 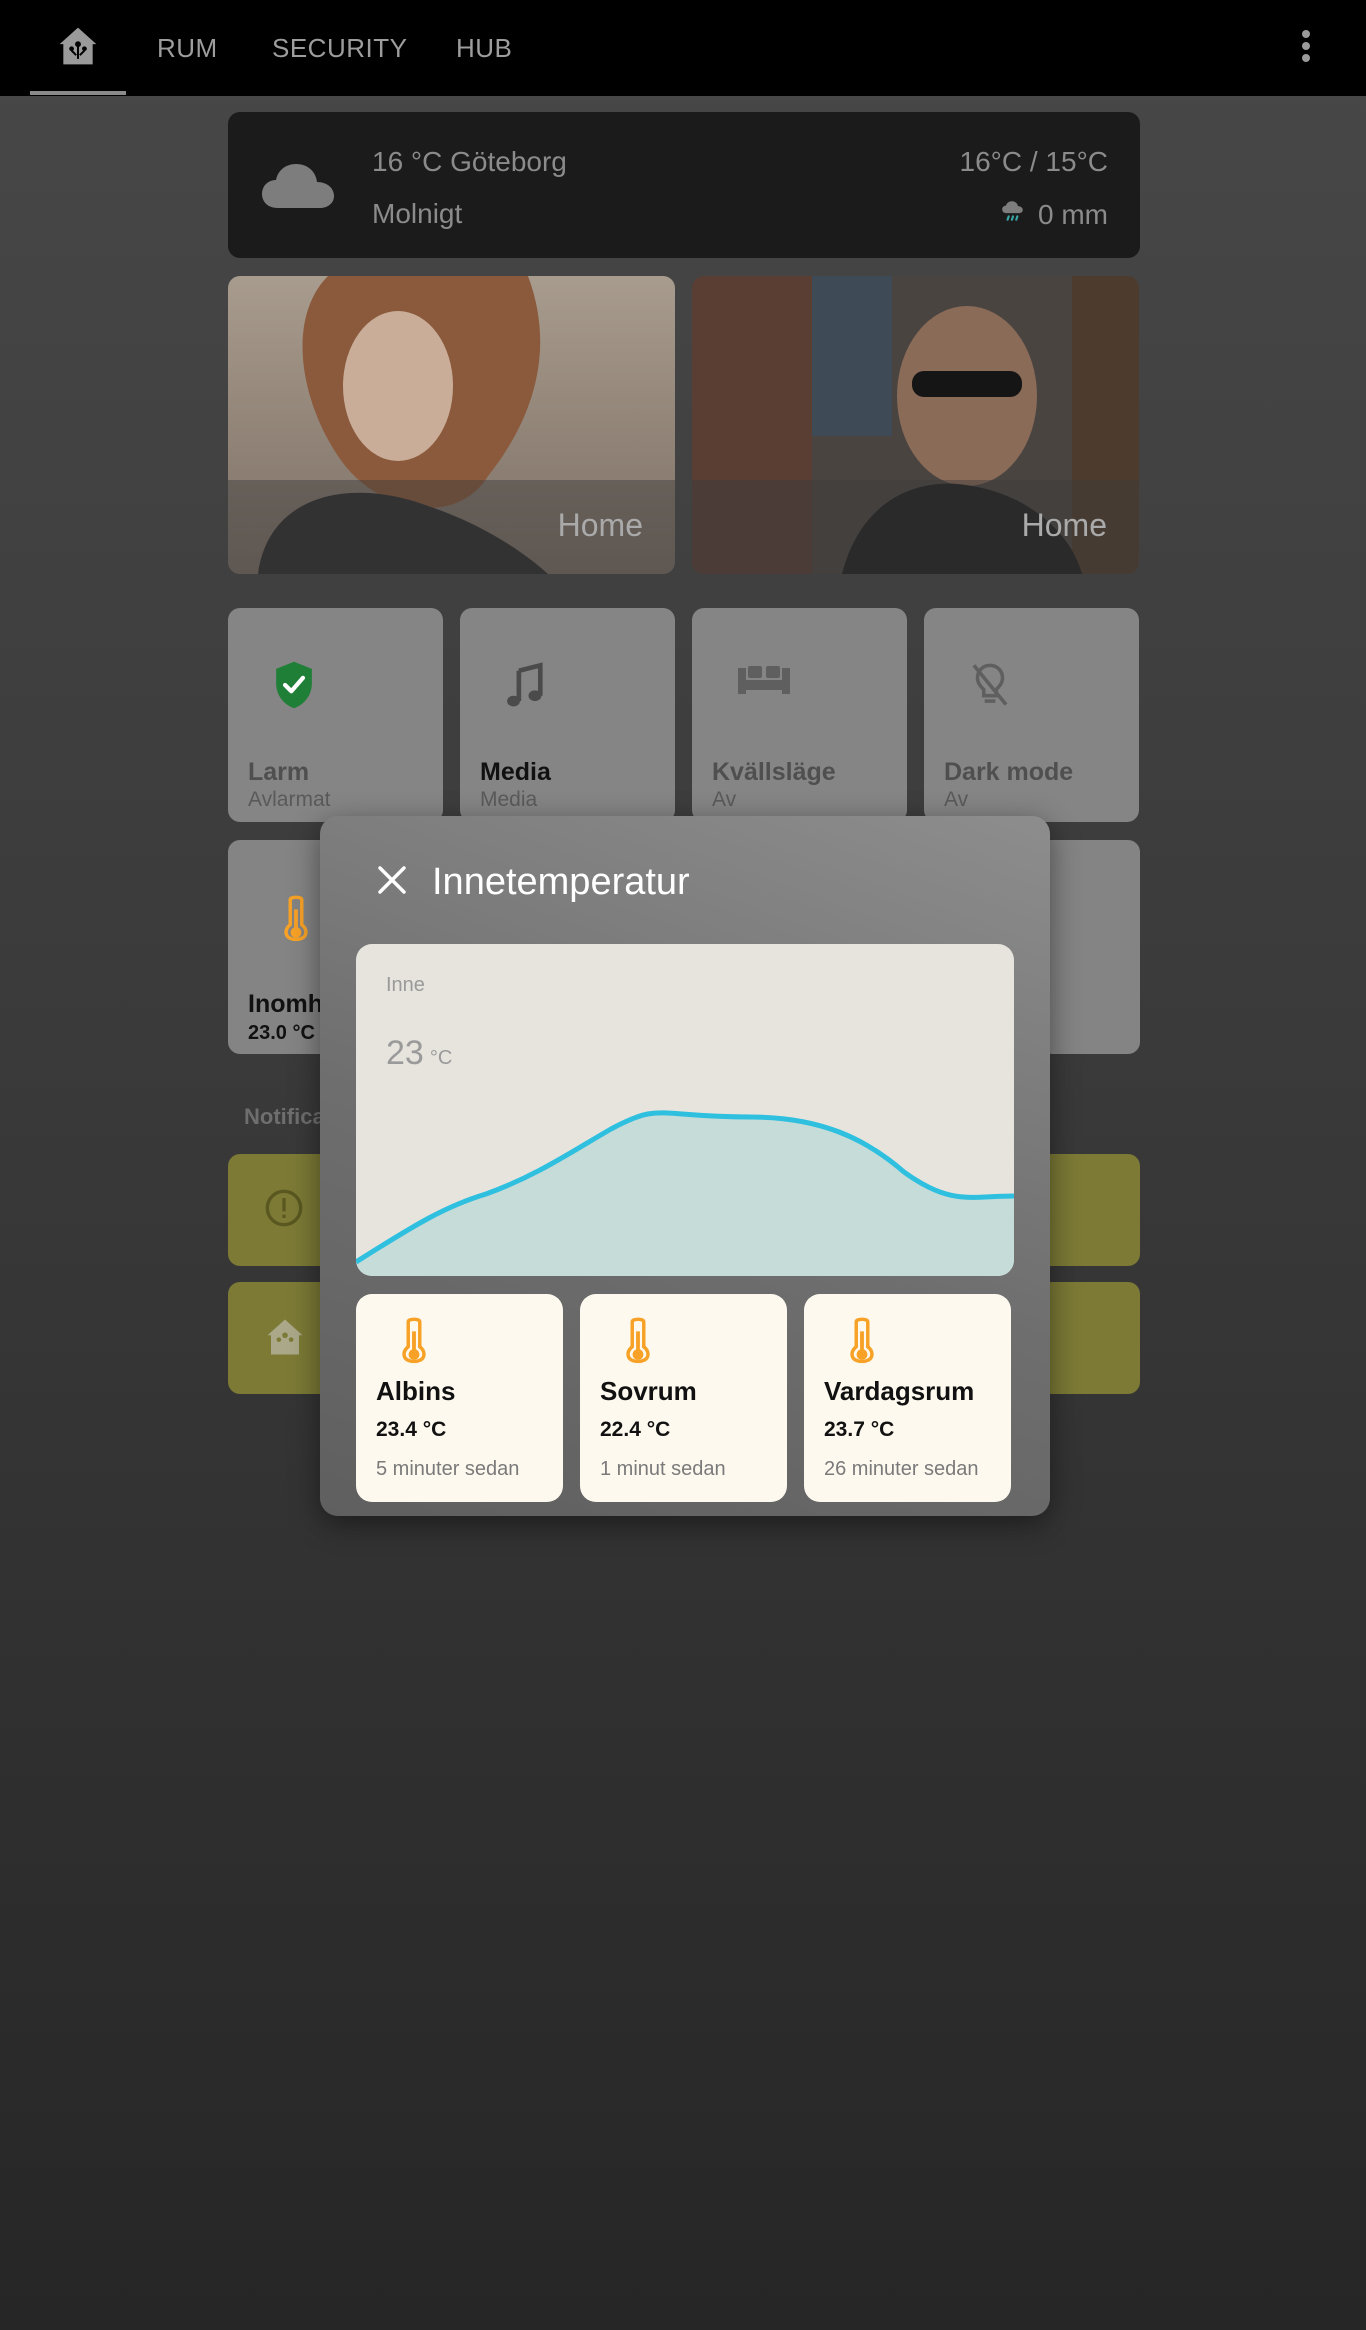 I want to click on weather-condition: Molnigt, so click(x=417, y=213).